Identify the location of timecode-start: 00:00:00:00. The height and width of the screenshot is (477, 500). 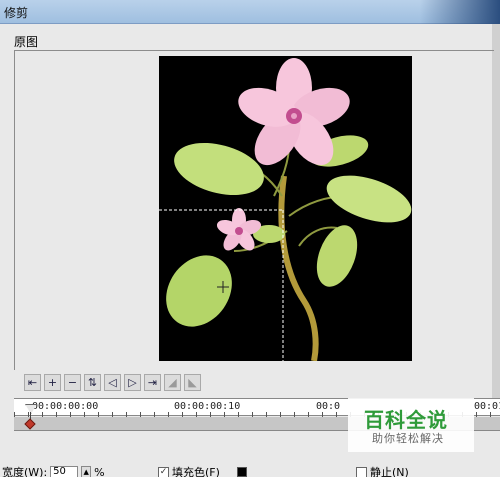
(65, 406).